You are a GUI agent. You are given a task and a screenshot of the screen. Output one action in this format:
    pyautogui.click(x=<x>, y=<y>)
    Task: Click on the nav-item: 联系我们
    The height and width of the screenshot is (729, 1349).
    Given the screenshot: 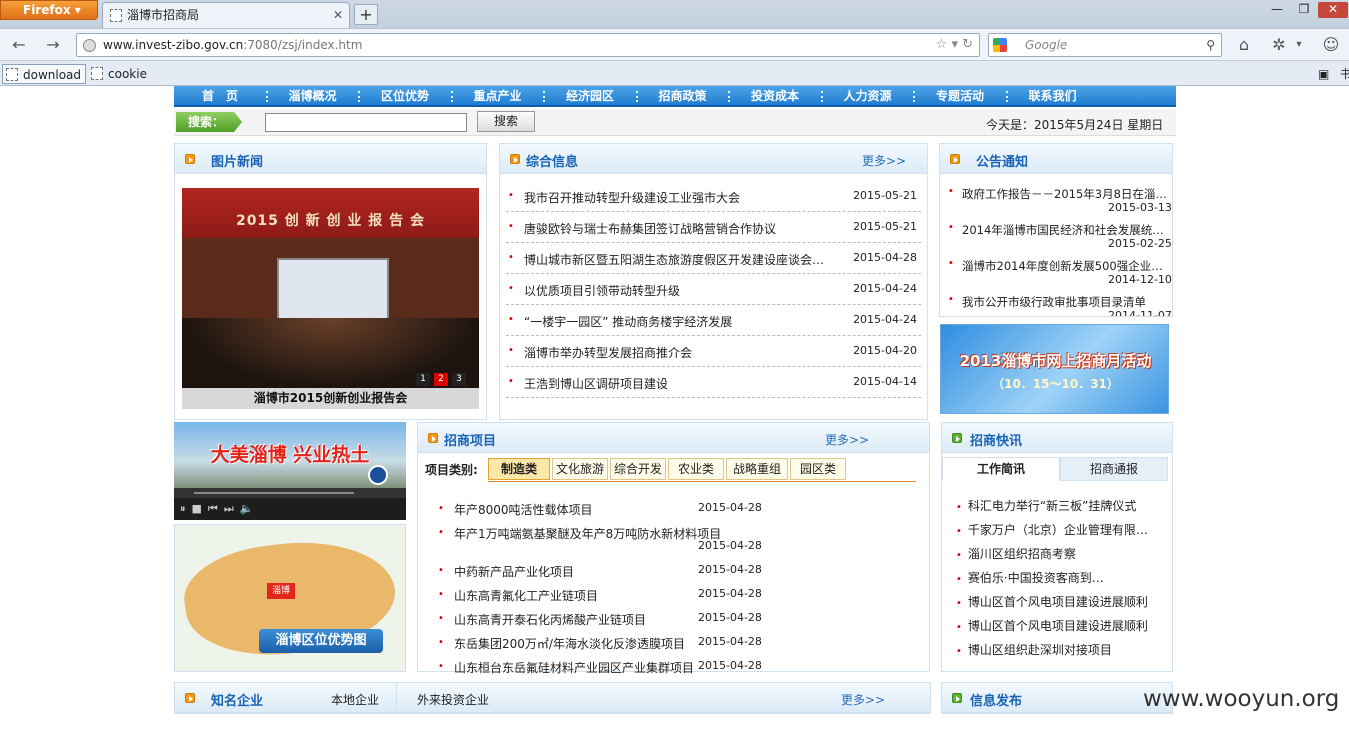 What is the action you would take?
    pyautogui.click(x=1053, y=96)
    